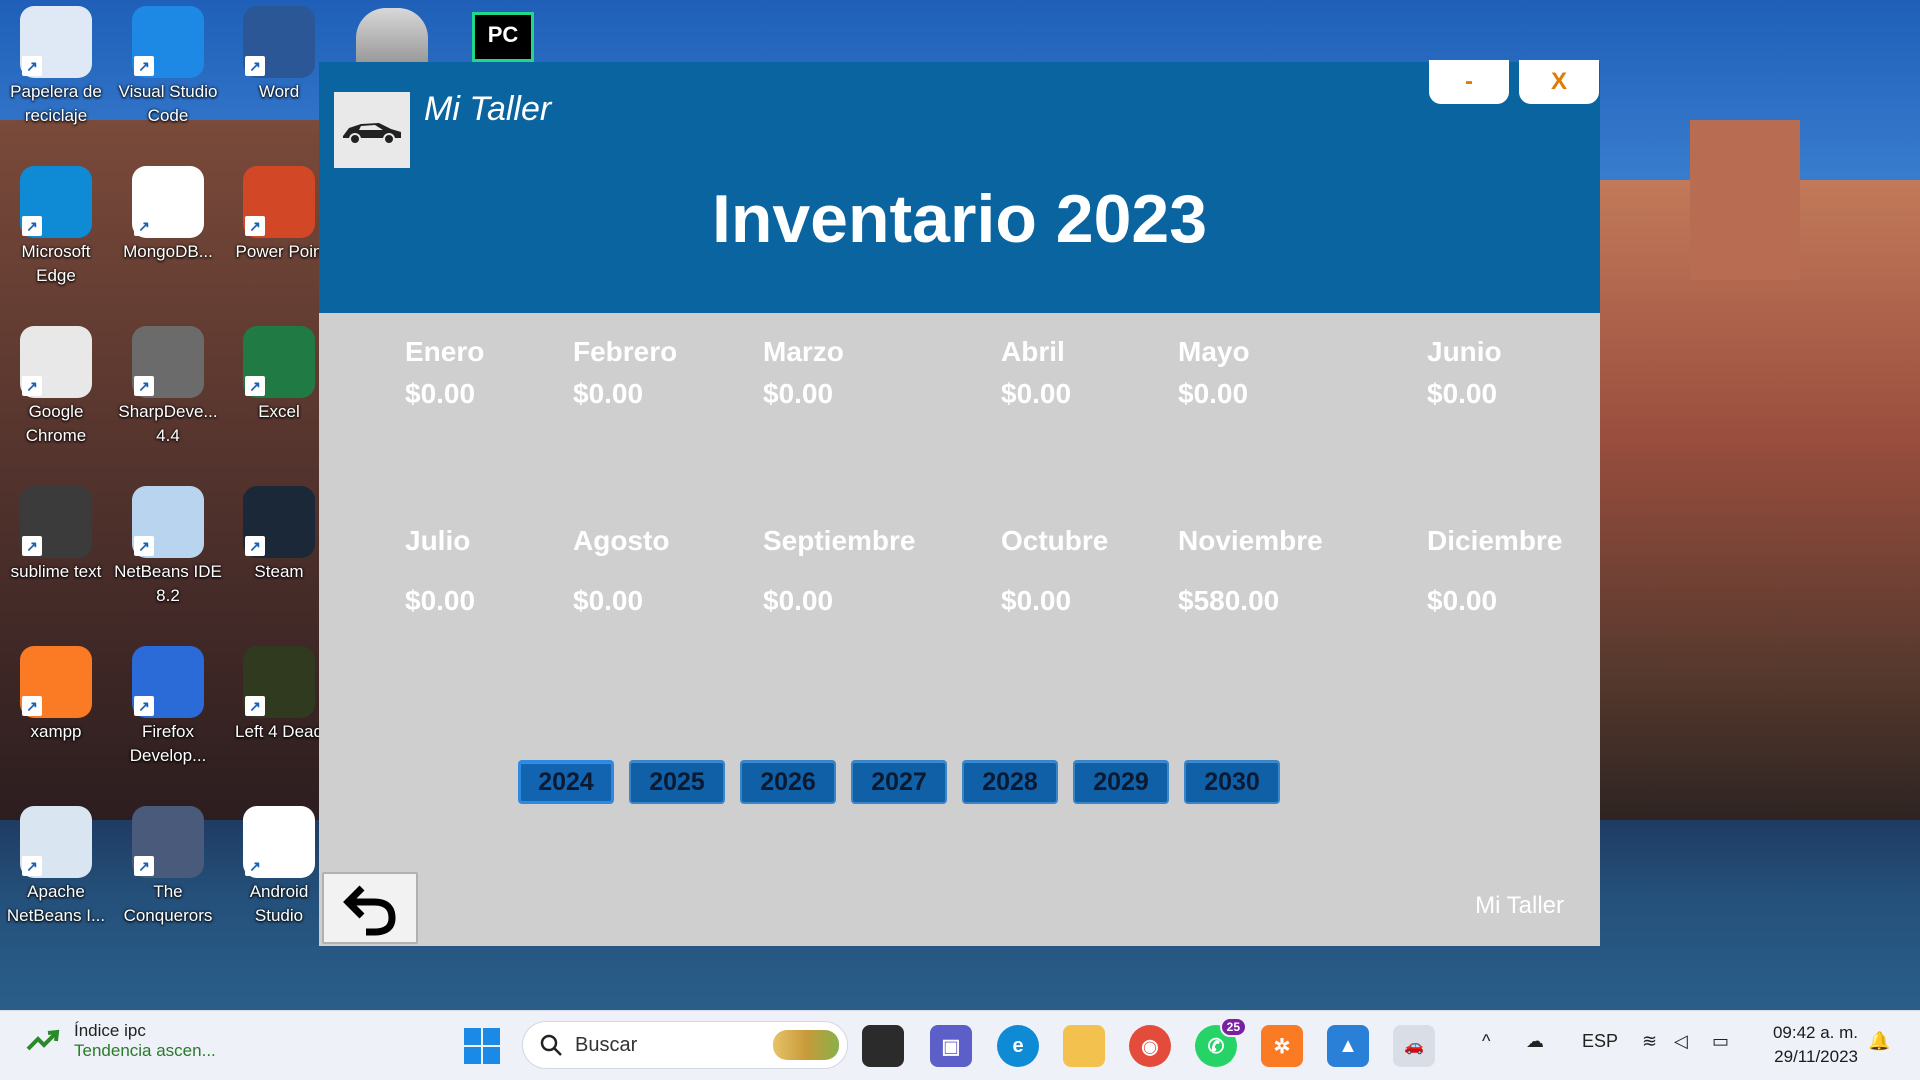 The height and width of the screenshot is (1080, 1920). Describe the element at coordinates (566, 782) in the screenshot. I see `year-button-2024: 2024` at that location.